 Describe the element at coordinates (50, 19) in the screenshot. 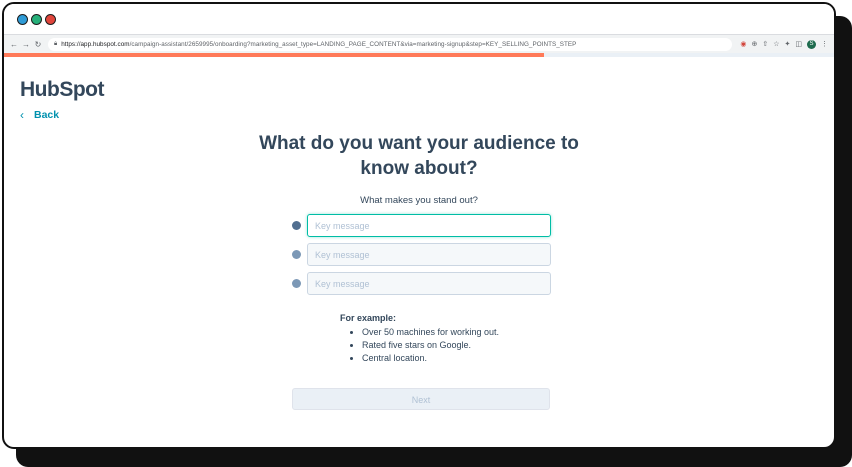

I see `window-control-red` at that location.